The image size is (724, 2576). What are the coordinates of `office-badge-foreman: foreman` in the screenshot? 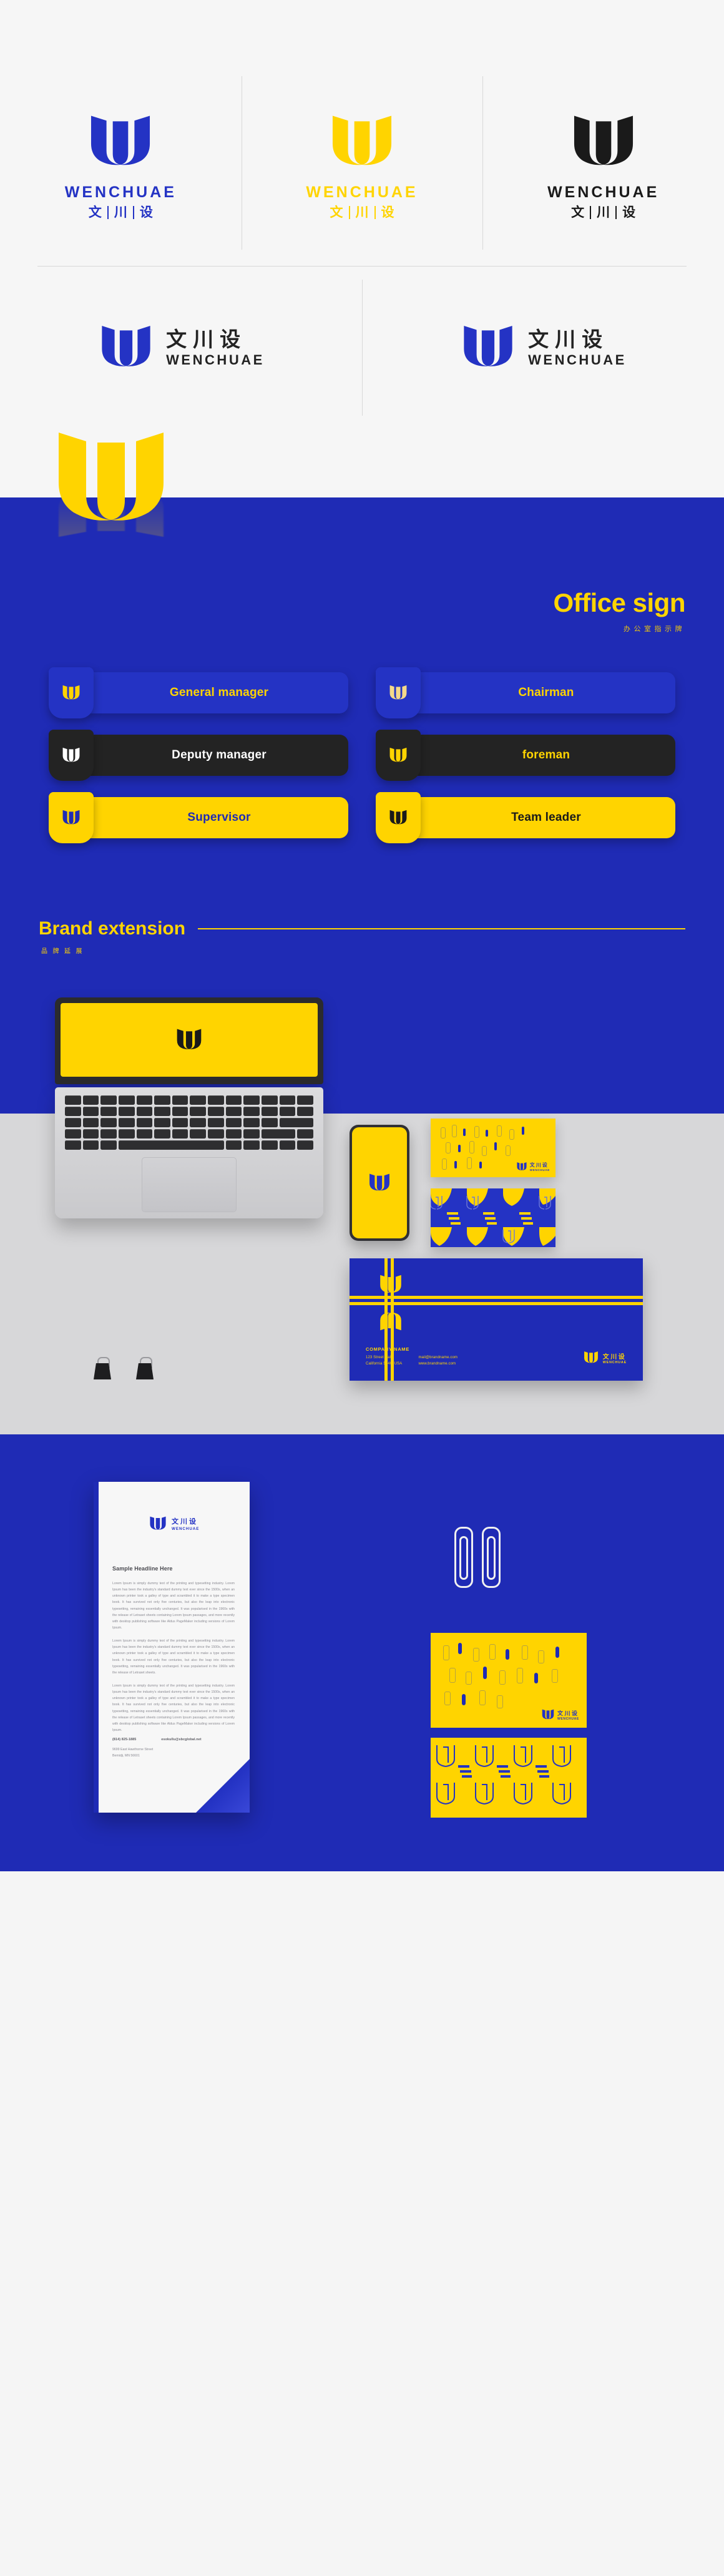 It's located at (525, 755).